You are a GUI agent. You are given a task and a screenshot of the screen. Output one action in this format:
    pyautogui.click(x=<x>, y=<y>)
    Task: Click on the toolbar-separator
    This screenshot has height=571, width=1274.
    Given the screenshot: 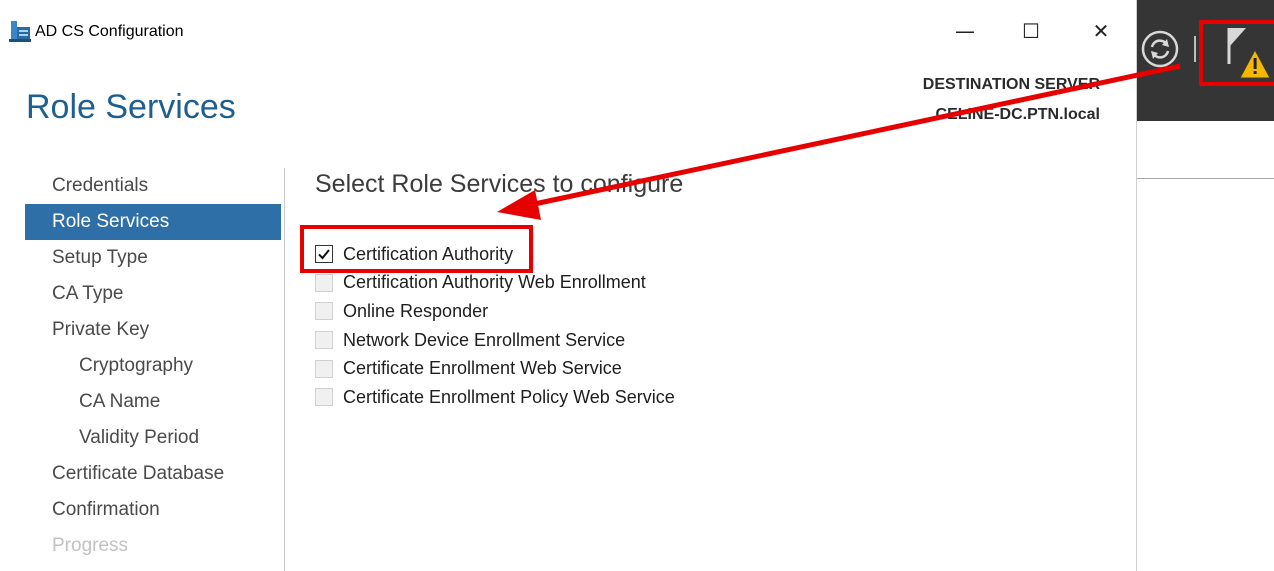 What is the action you would take?
    pyautogui.click(x=1195, y=49)
    